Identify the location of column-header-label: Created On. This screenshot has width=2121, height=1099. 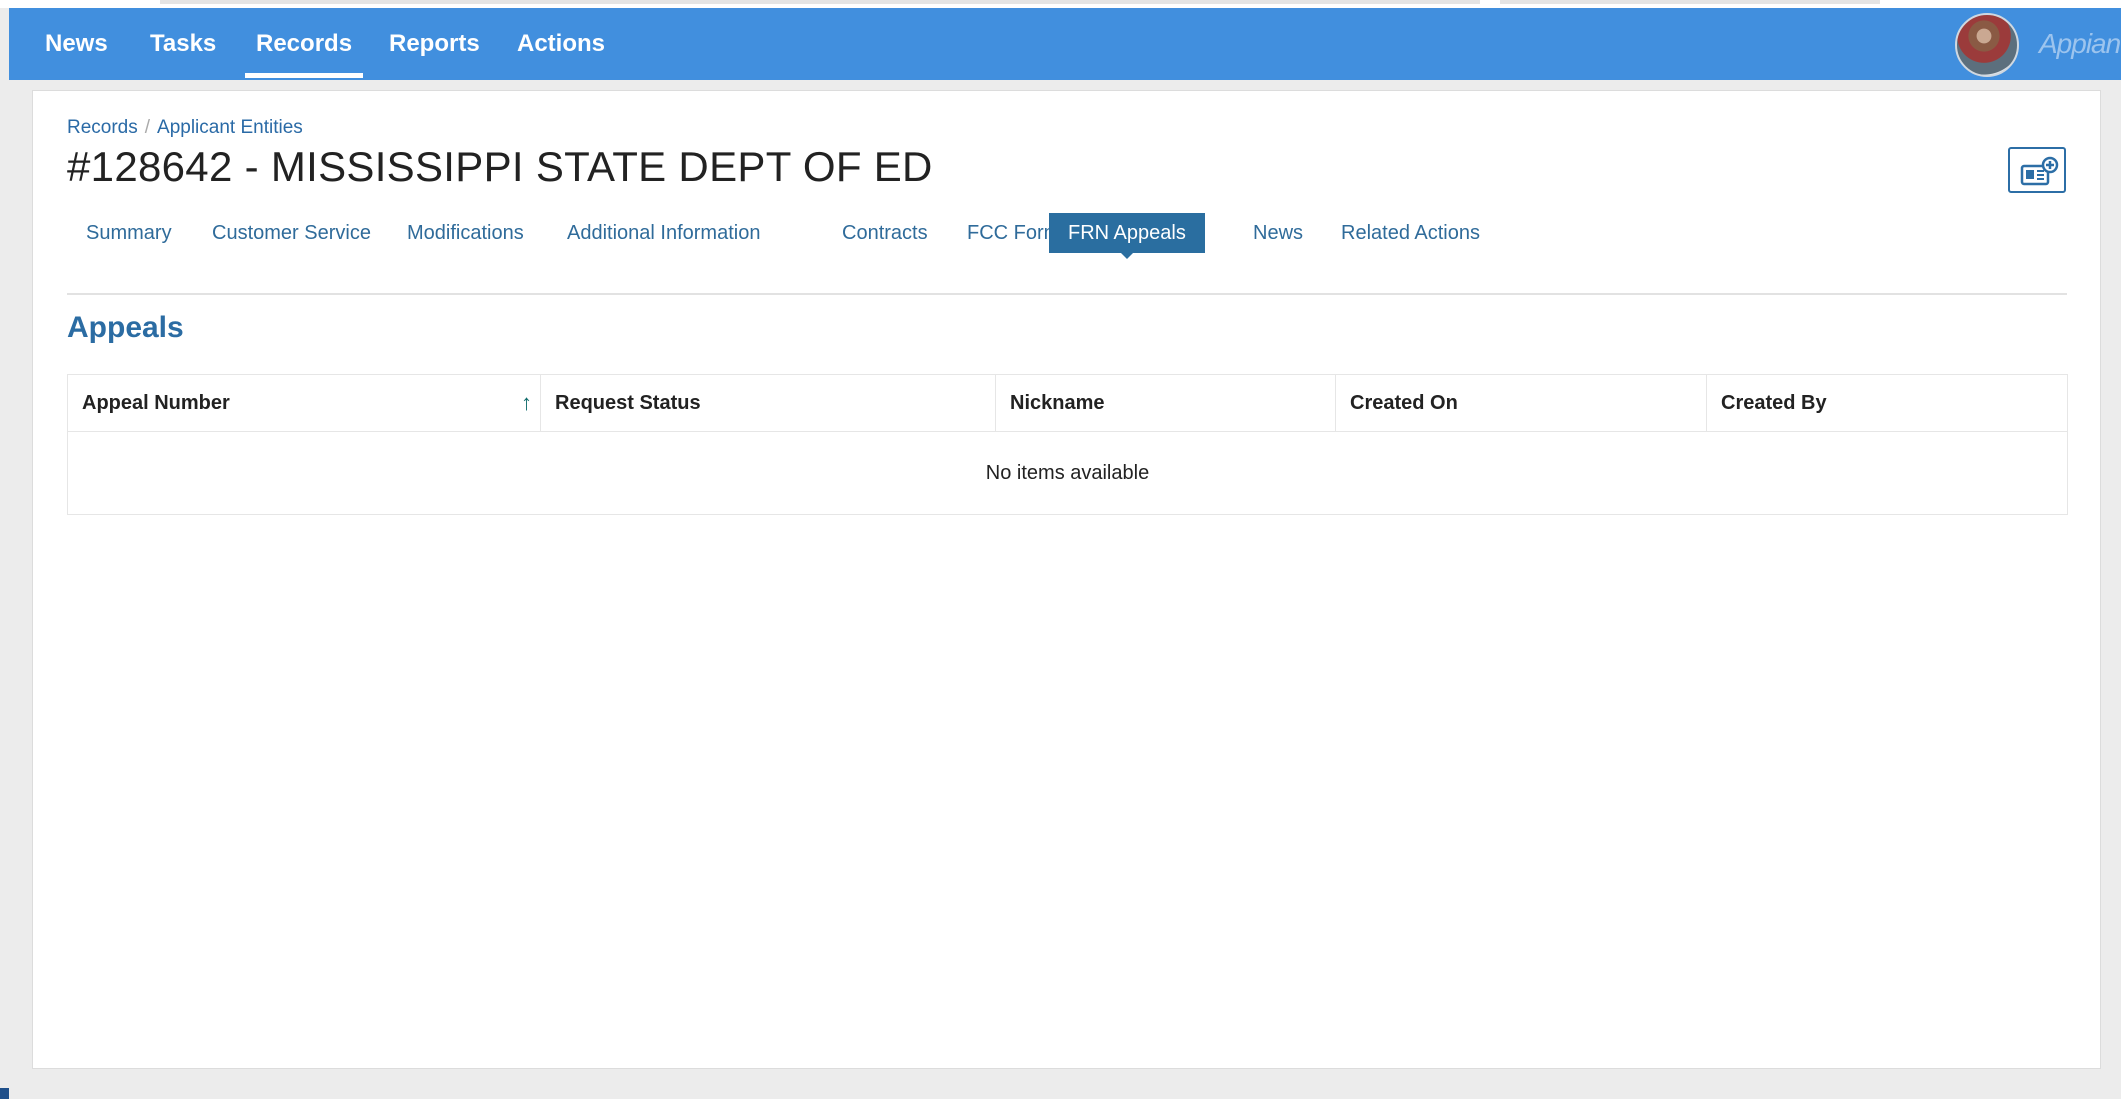
(1404, 403).